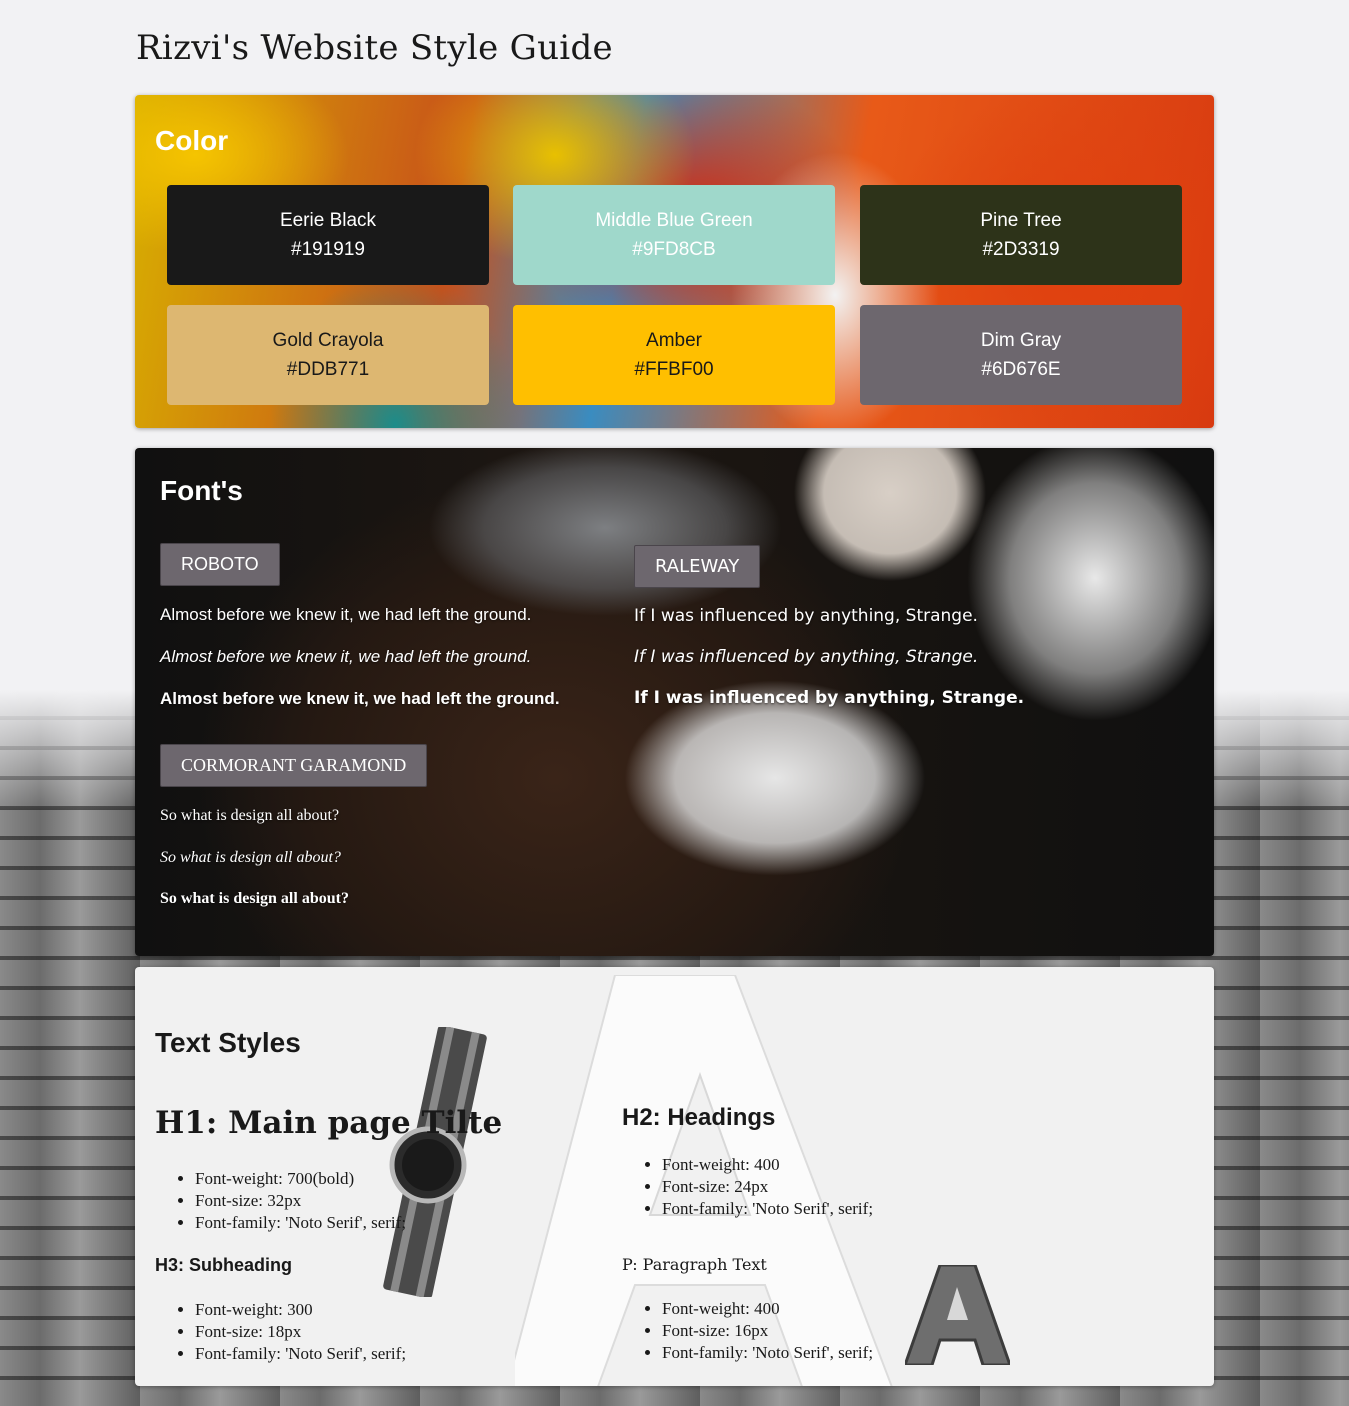 This screenshot has height=1406, width=1349. What do you see at coordinates (228, 1042) in the screenshot?
I see `text-styles-title: Text Styles` at bounding box center [228, 1042].